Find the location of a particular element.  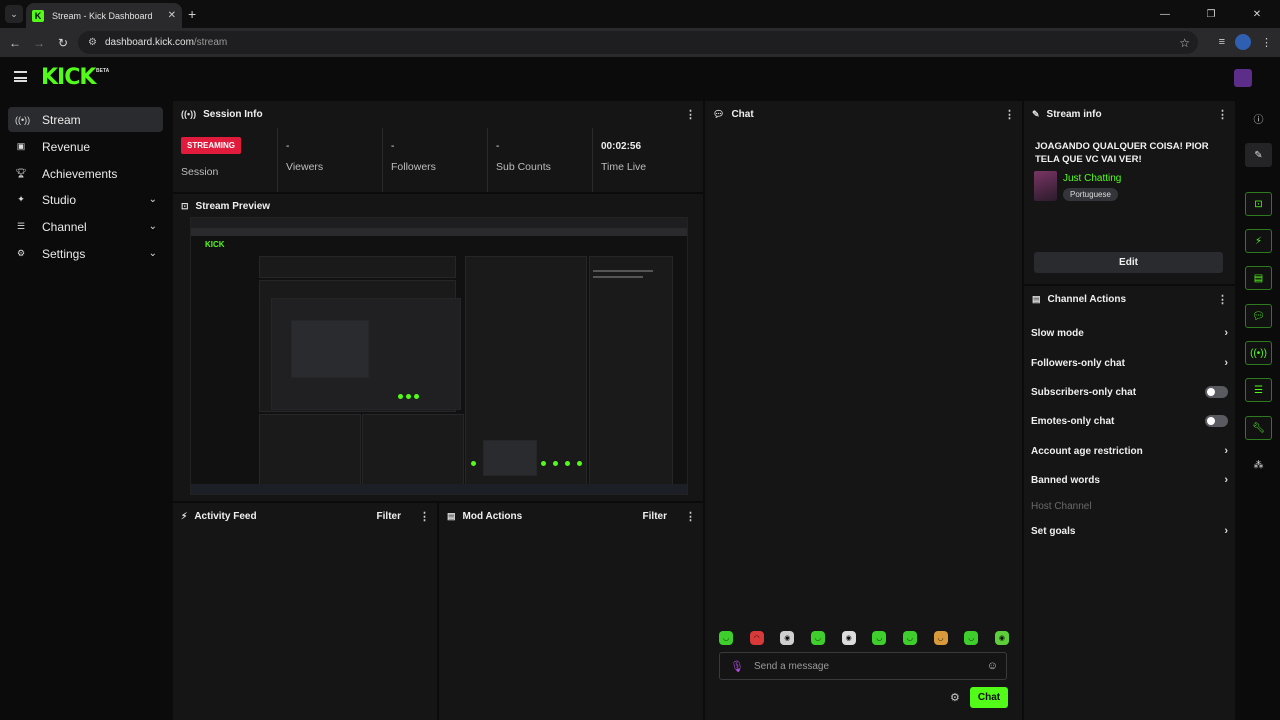

send-chat-button: Chat is located at coordinates (989, 697).